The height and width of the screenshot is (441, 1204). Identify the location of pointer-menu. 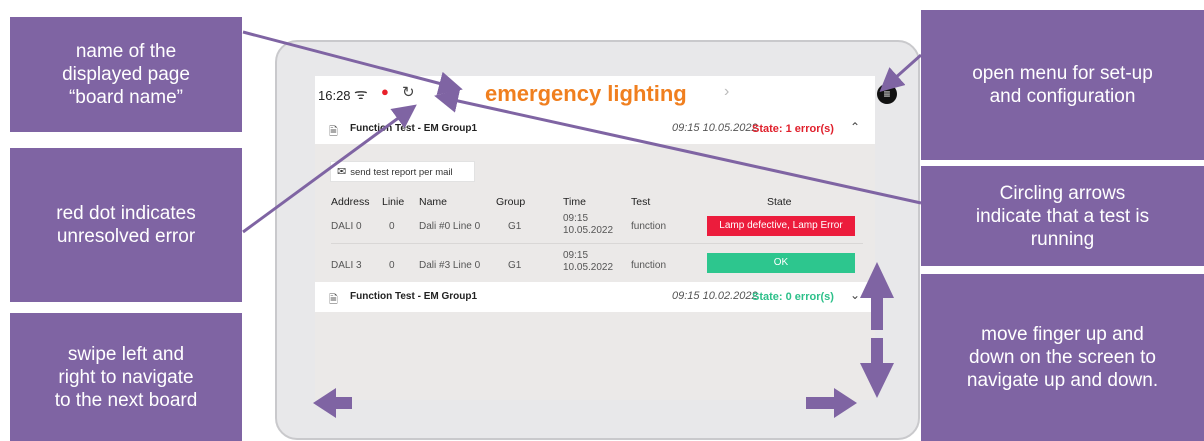
(900, 72).